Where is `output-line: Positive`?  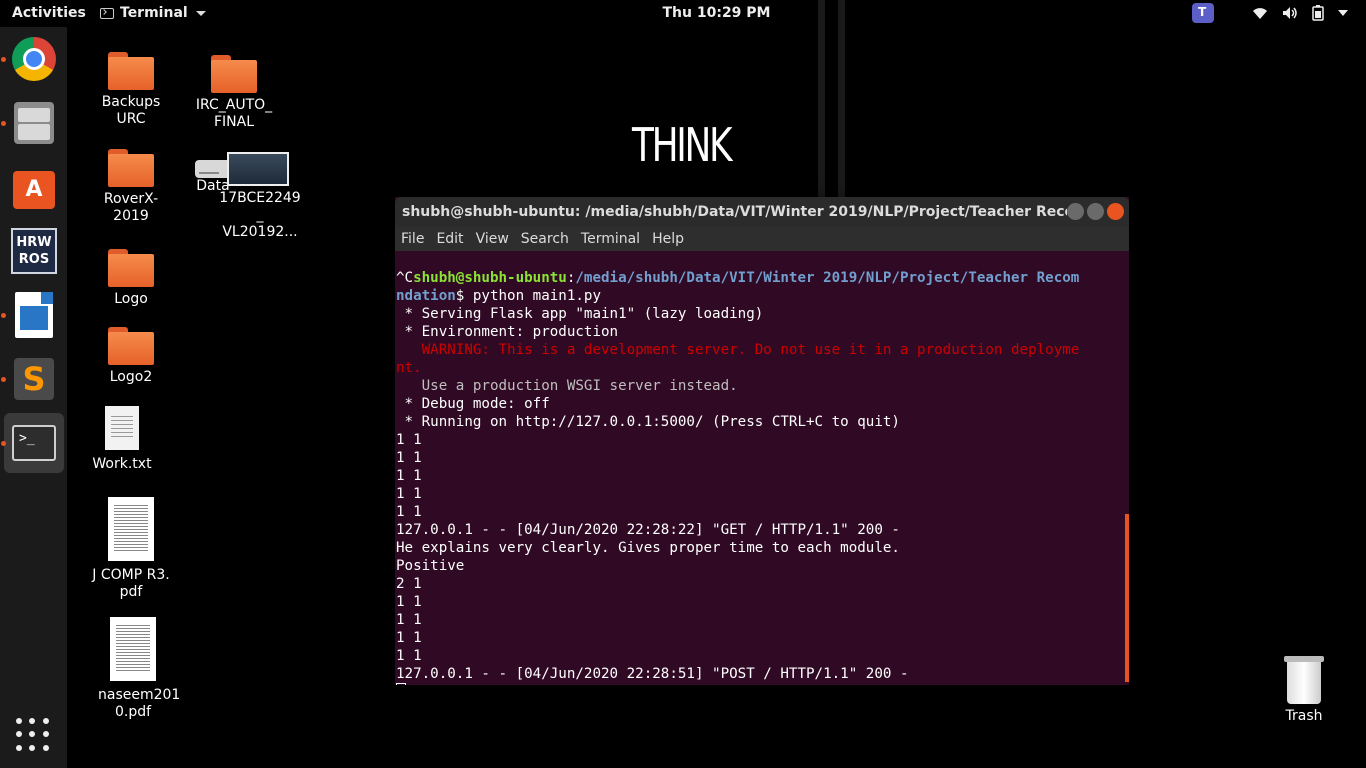
output-line: Positive is located at coordinates (430, 566).